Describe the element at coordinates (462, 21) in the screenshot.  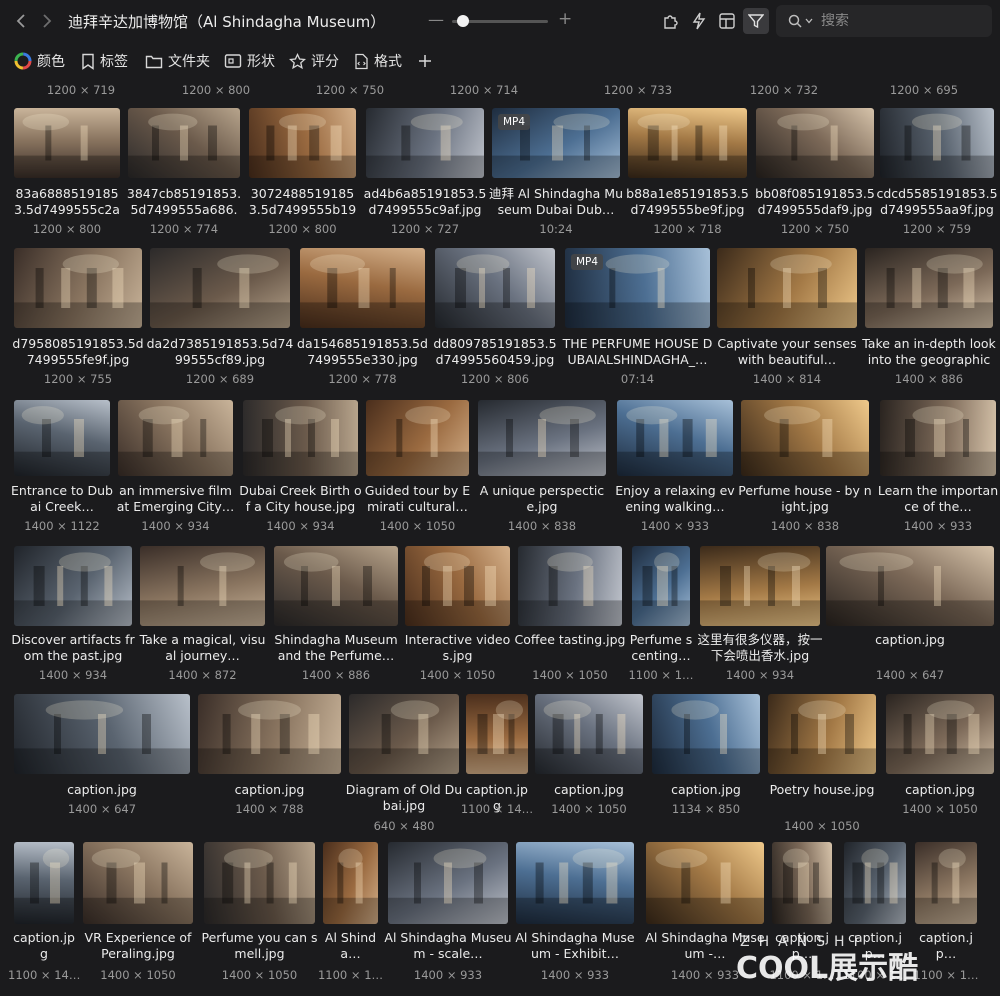
I see `zoom-slider-handle` at that location.